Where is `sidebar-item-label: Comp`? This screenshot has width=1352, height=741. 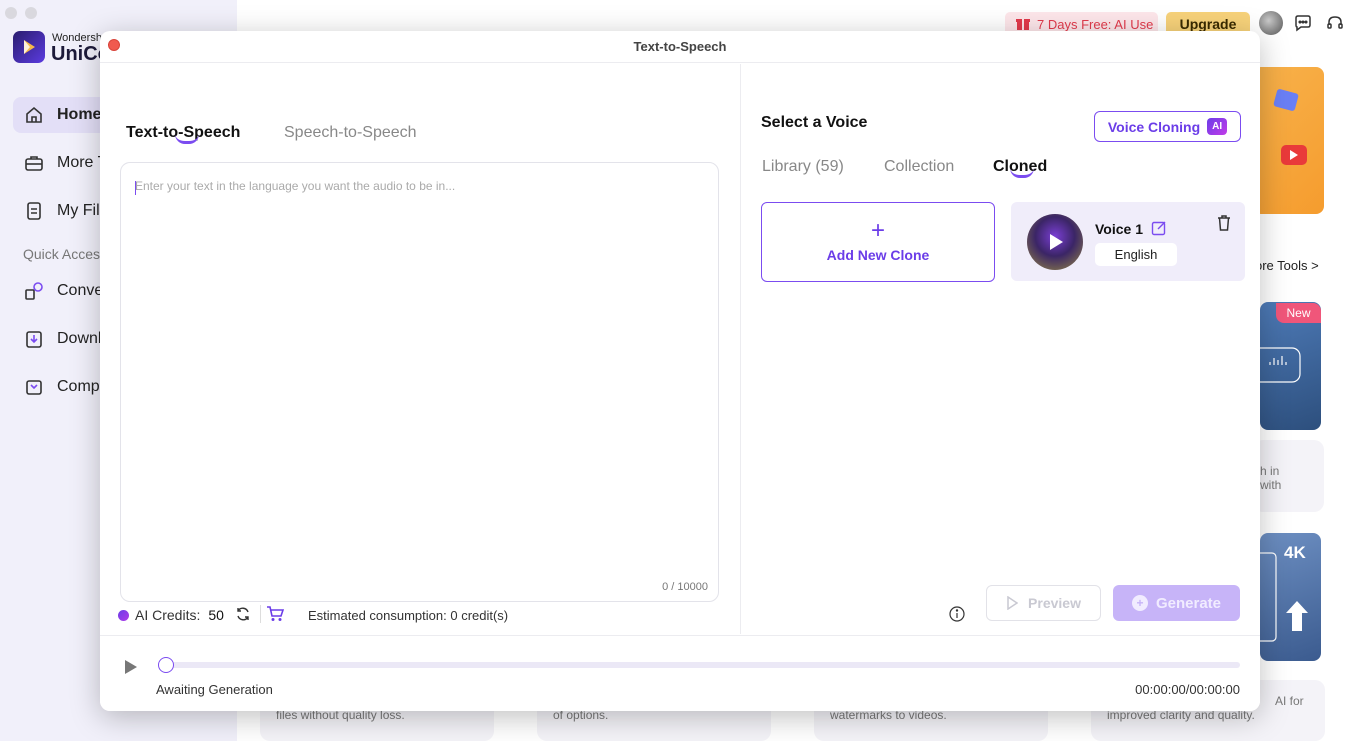
sidebar-item-label: Comp is located at coordinates (78, 386).